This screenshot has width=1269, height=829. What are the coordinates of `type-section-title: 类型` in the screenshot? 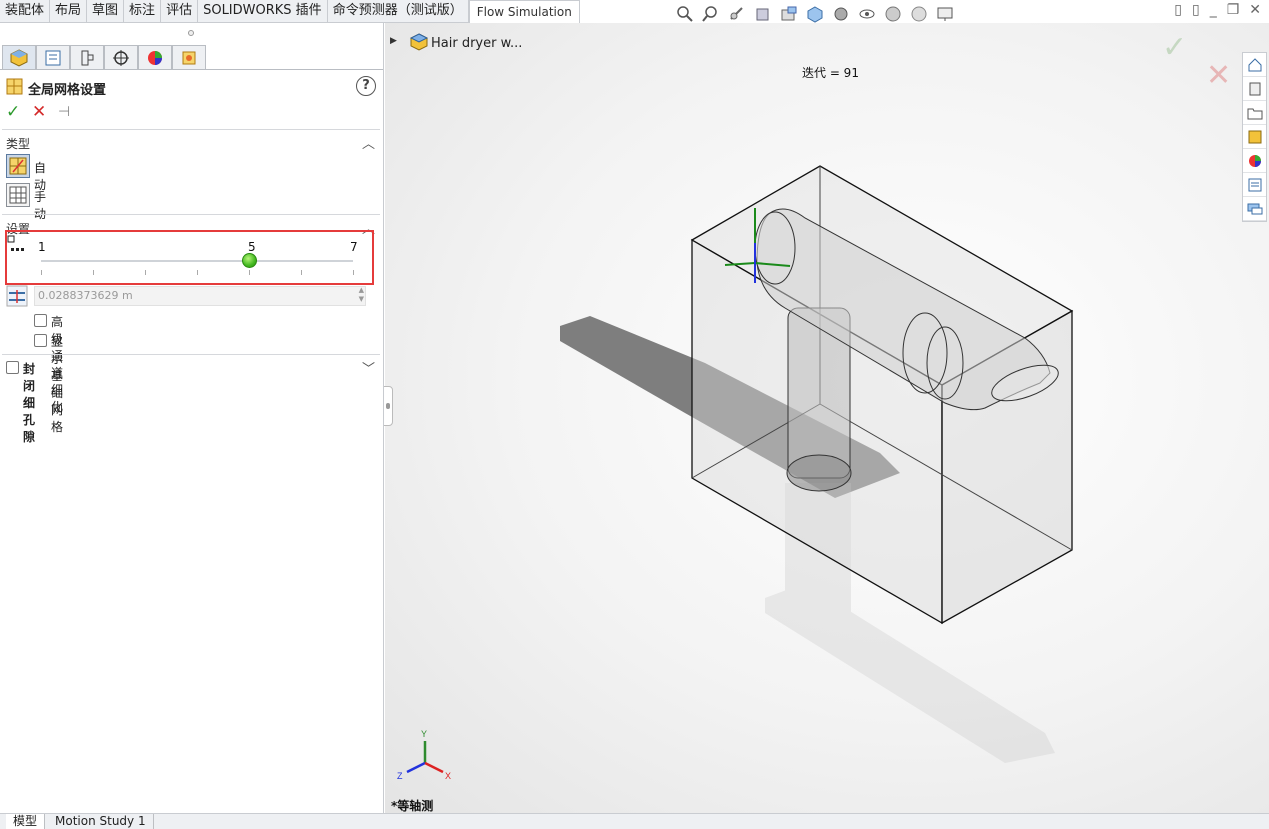 It's located at (18, 144).